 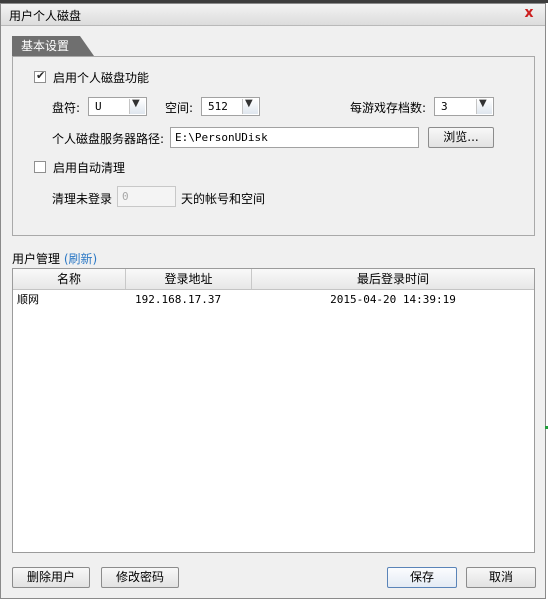 What do you see at coordinates (294, 137) in the screenshot?
I see `server-path-input: E:\PersonUDisk` at bounding box center [294, 137].